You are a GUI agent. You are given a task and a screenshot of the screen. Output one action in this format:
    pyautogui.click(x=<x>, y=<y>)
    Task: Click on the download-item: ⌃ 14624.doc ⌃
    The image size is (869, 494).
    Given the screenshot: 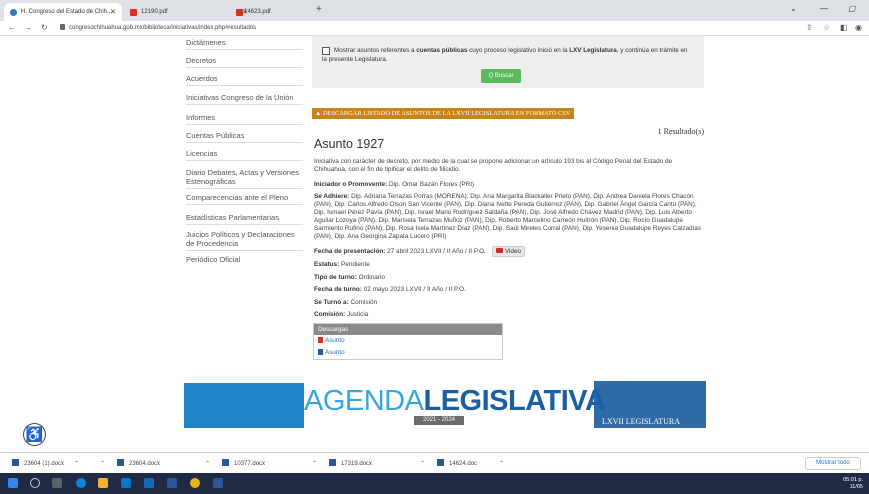 What is the action you would take?
    pyautogui.click(x=462, y=463)
    